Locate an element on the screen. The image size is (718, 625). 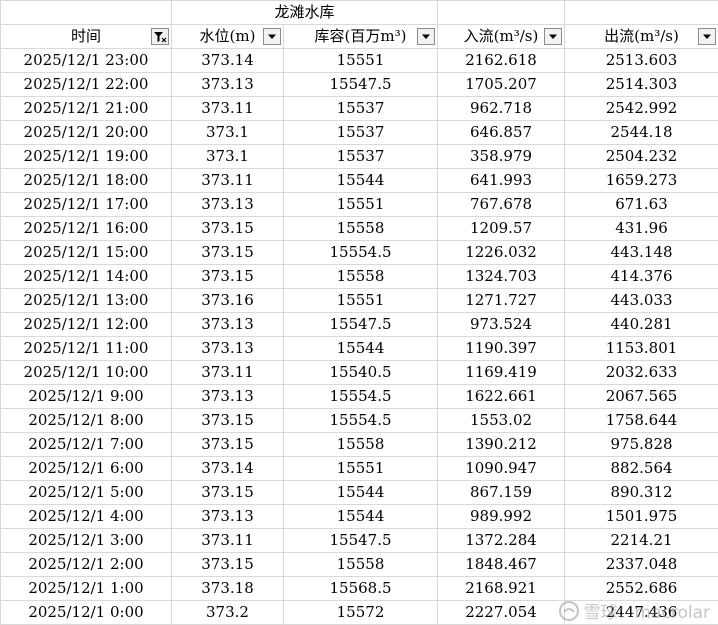
storage-cell: 15568.5 is located at coordinates (360, 588).